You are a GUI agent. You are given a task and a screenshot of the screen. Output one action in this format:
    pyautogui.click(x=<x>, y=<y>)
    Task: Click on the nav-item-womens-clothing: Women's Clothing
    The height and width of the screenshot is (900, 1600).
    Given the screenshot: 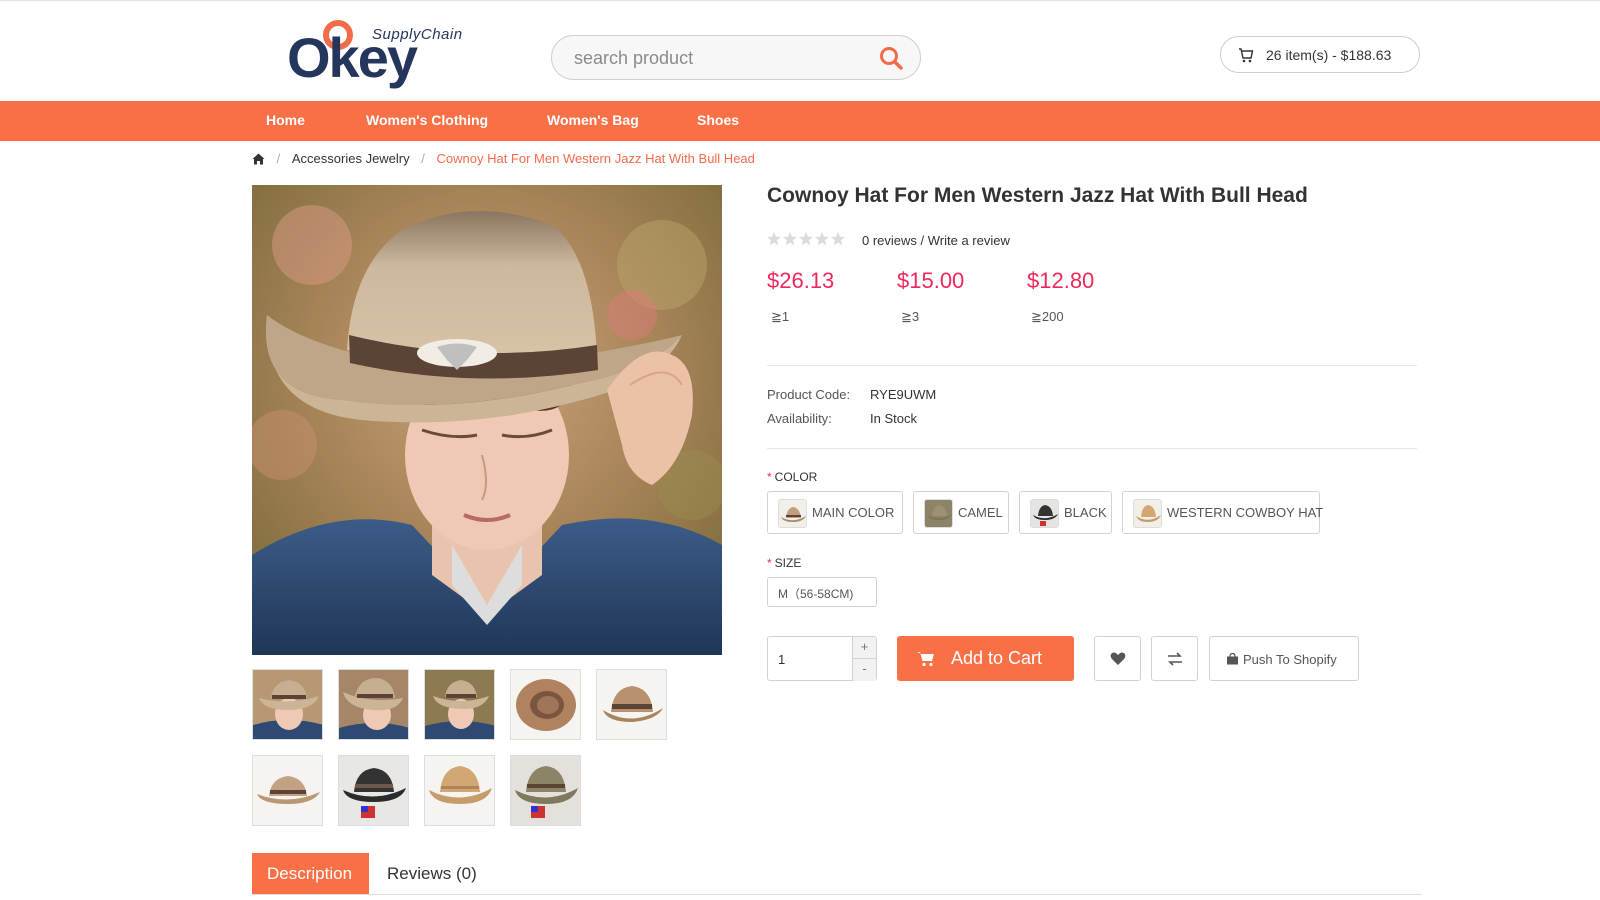 What is the action you would take?
    pyautogui.click(x=427, y=120)
    